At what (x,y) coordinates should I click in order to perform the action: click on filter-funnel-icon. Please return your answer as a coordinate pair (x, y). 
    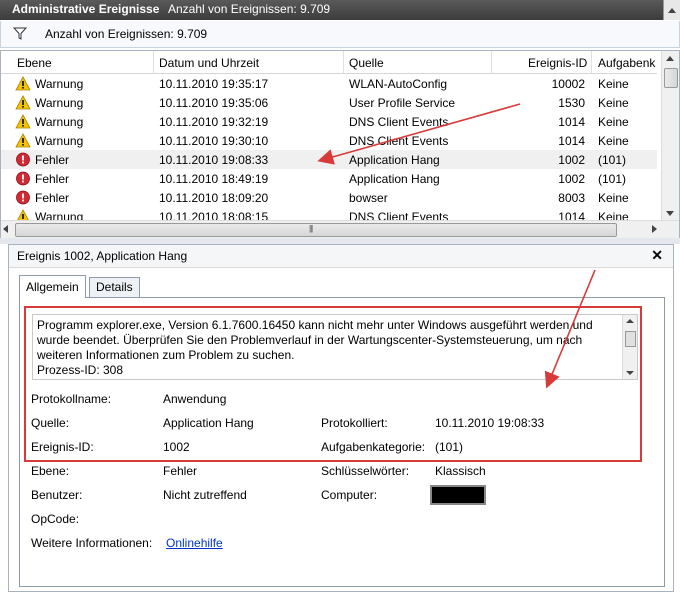
    Looking at the image, I should click on (20, 33).